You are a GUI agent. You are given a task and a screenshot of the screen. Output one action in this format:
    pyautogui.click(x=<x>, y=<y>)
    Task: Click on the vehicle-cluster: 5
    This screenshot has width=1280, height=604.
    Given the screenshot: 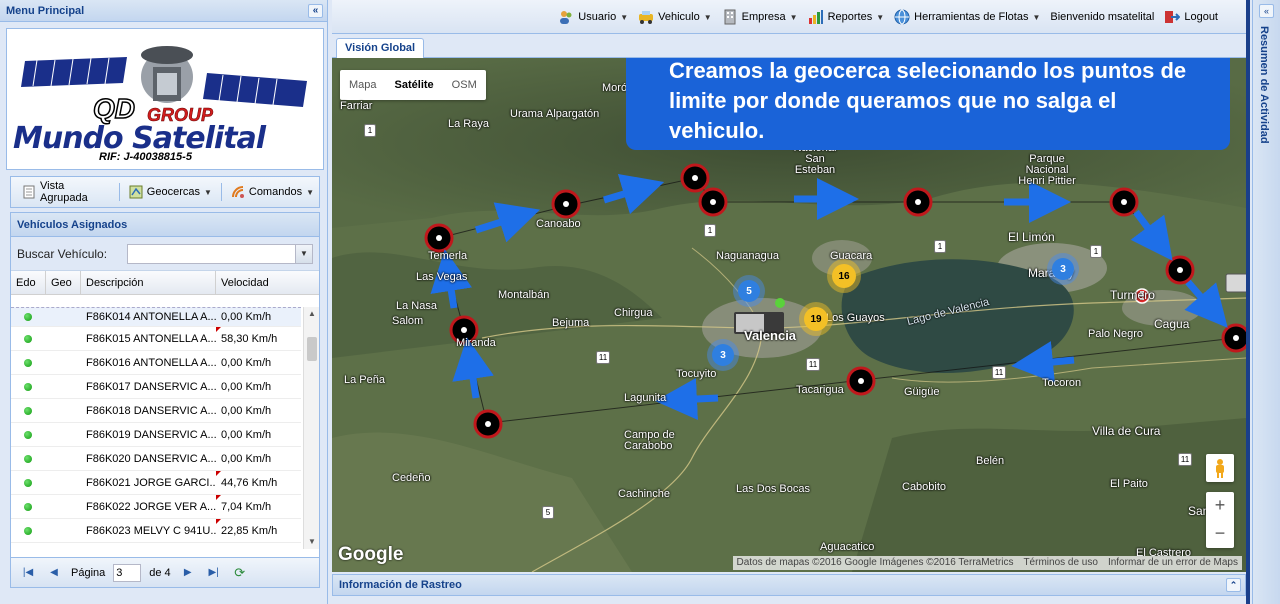 What is the action you would take?
    pyautogui.click(x=749, y=291)
    